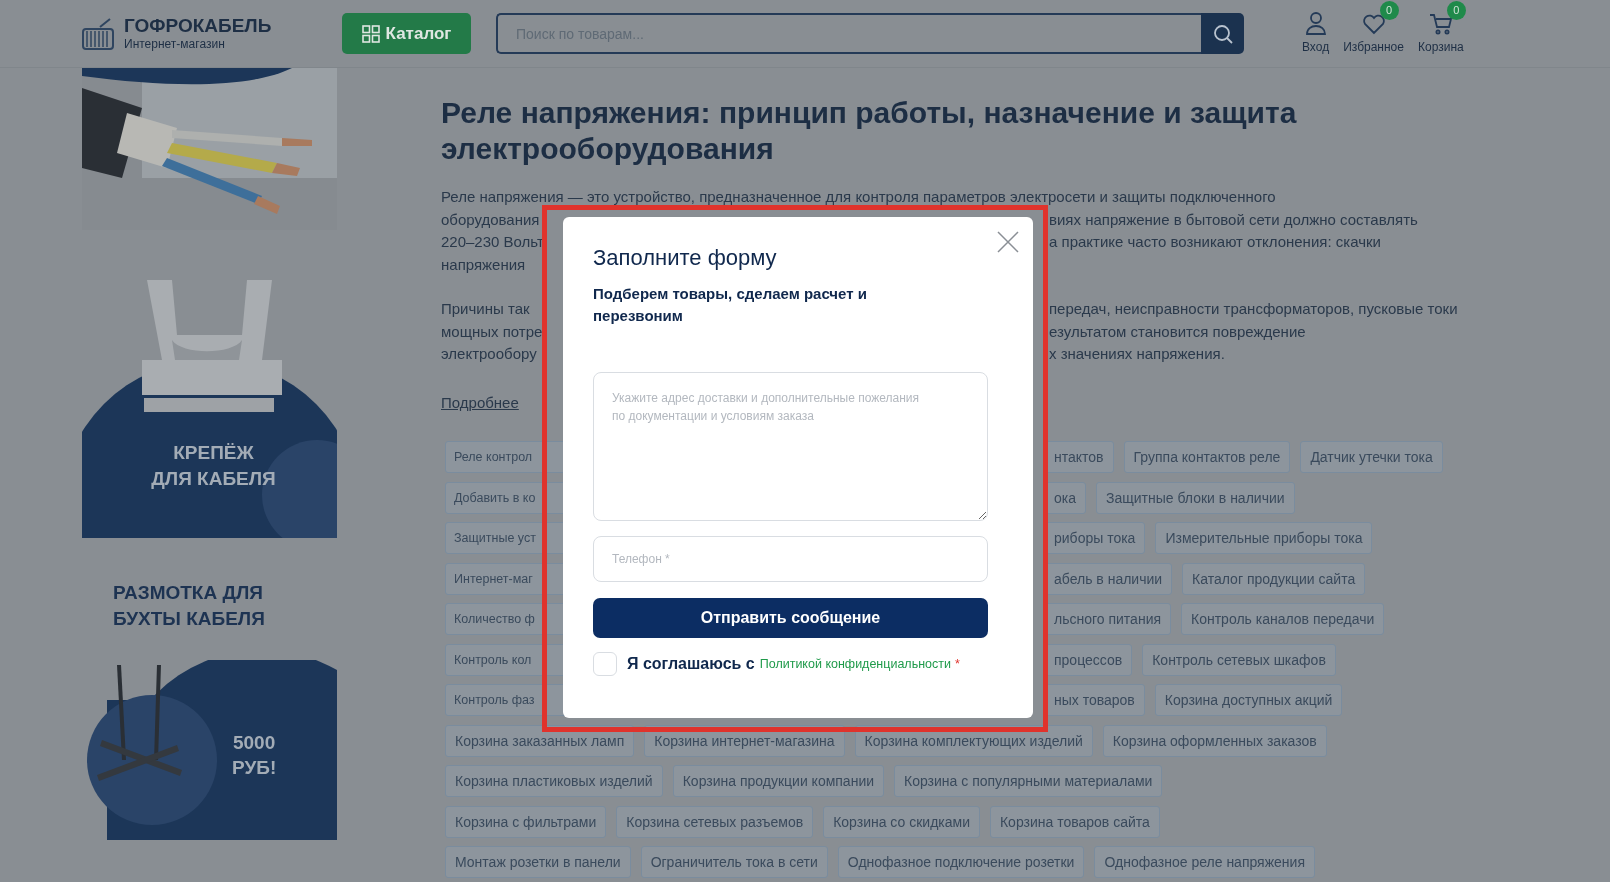 Image resolution: width=1610 pixels, height=882 pixels. I want to click on price-label: РУБ!, so click(254, 768).